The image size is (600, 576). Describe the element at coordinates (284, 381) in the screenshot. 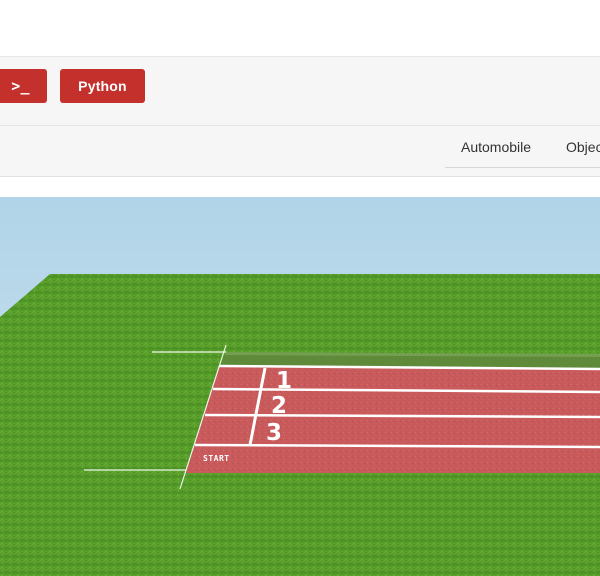

I see `lane-number-1: 1` at that location.